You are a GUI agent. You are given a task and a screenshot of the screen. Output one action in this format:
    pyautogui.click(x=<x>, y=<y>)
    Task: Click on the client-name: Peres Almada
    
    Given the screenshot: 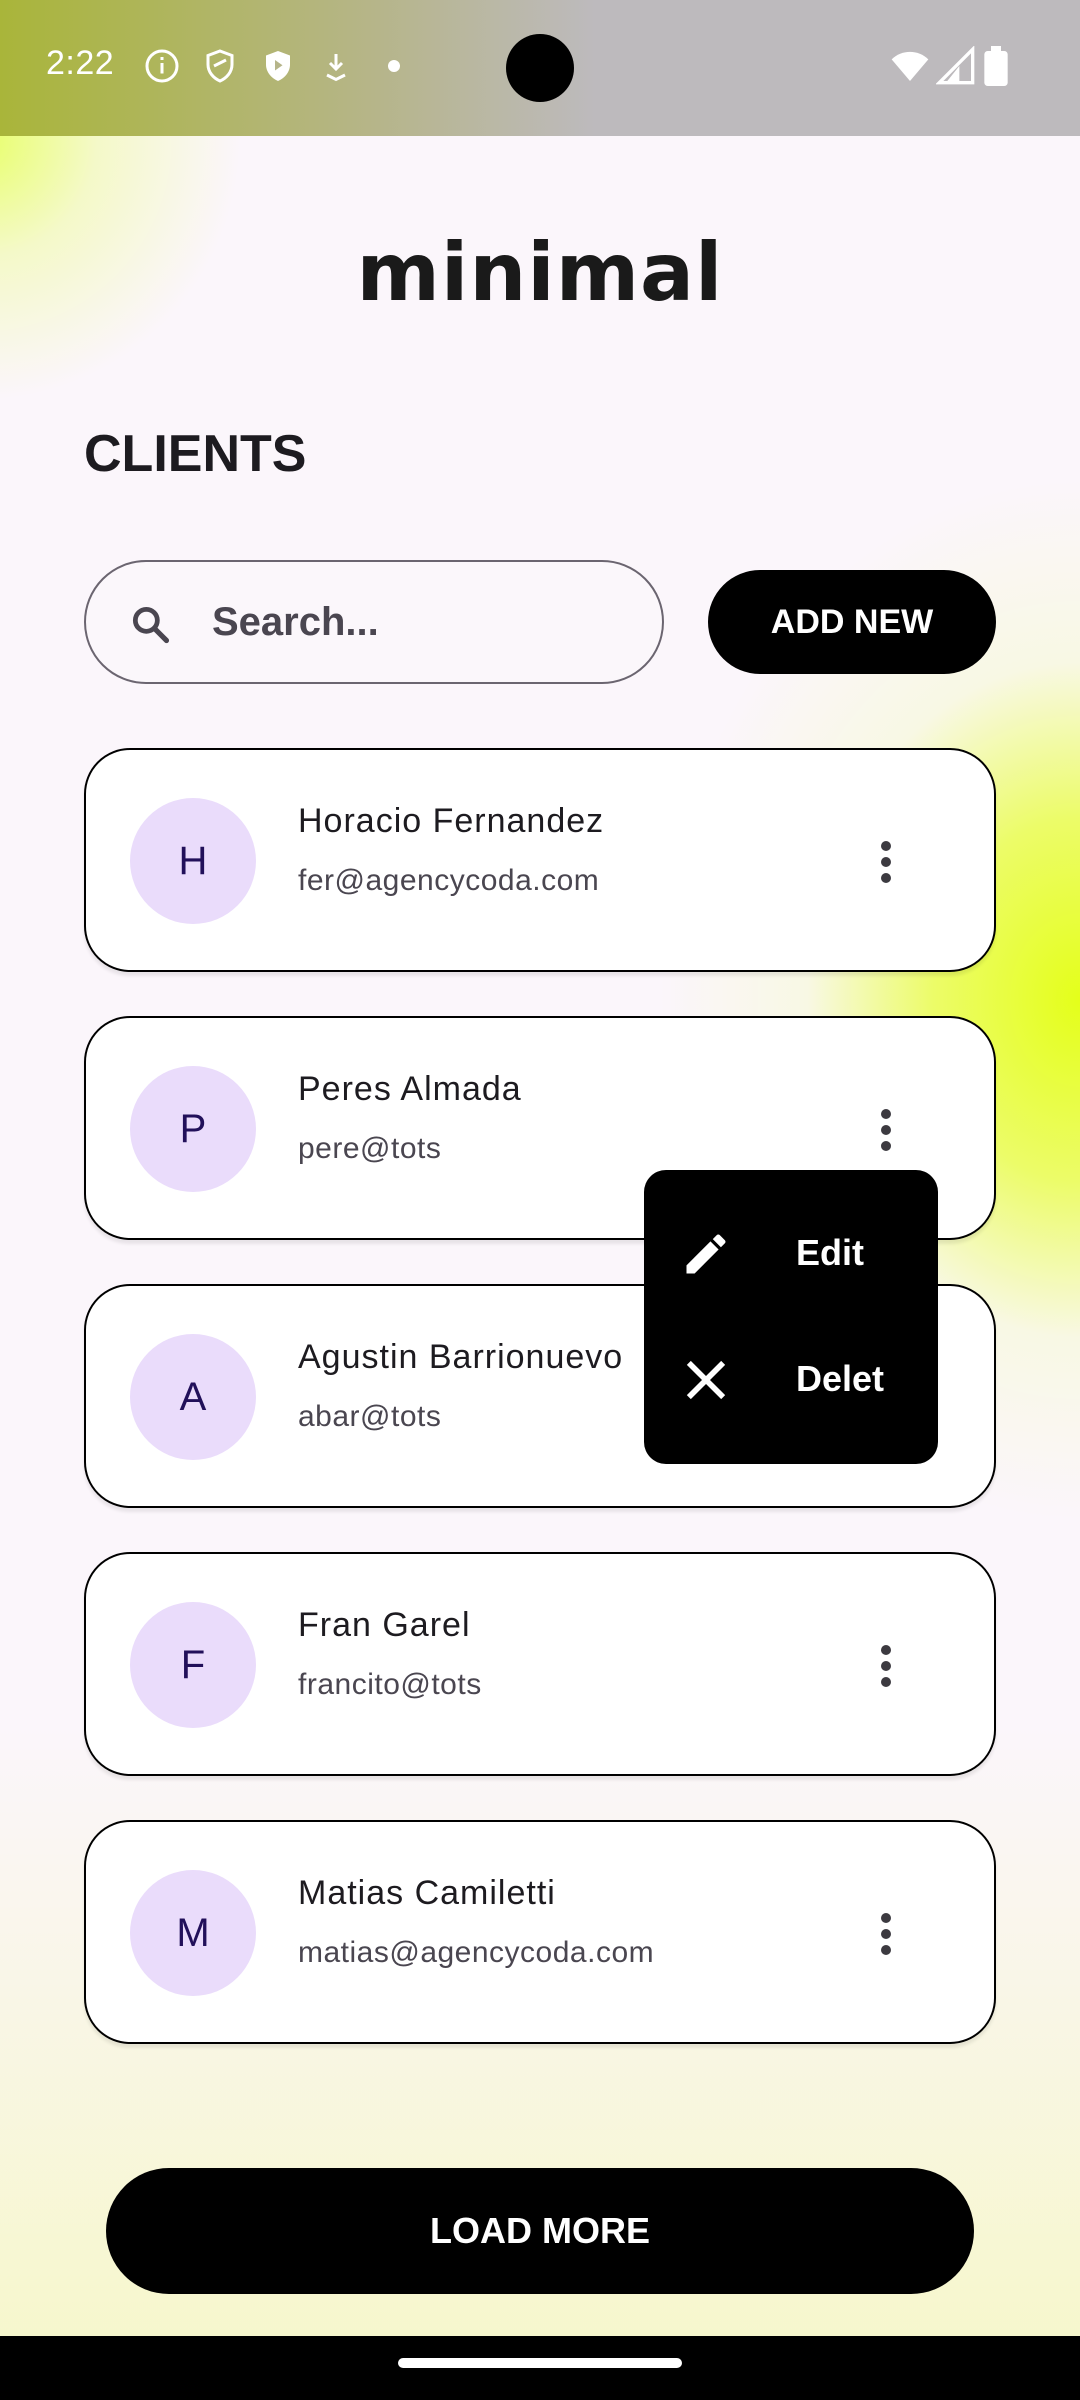 What is the action you would take?
    pyautogui.click(x=410, y=1089)
    